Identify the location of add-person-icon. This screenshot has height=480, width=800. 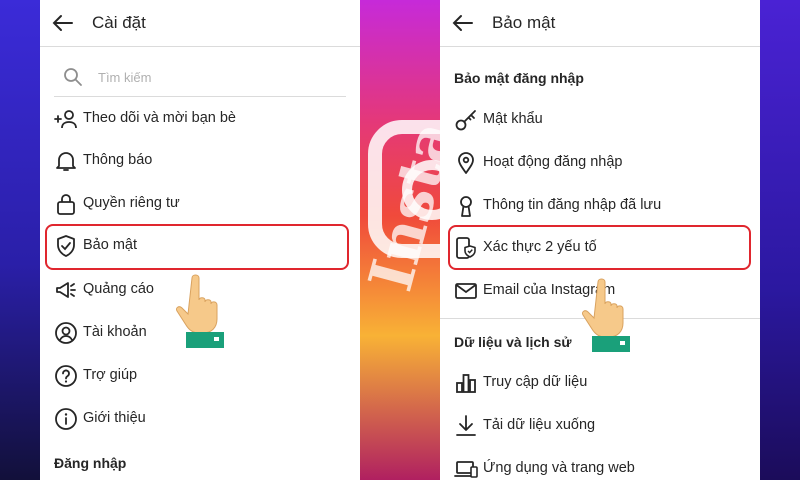
(66, 119).